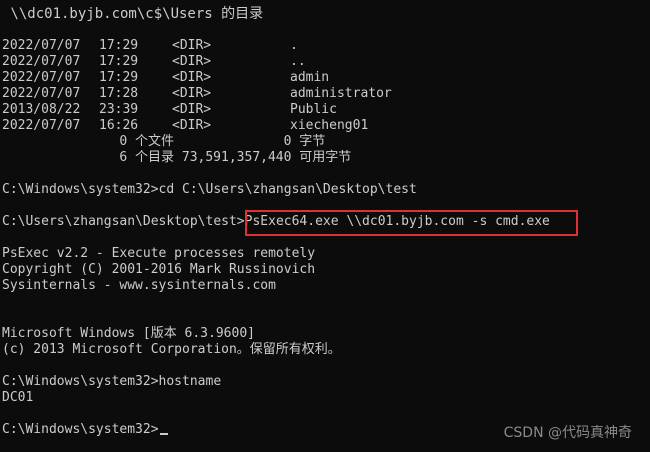  I want to click on directory-entry: 2022/07/07 17:29 <DIR> admin, so click(252, 78).